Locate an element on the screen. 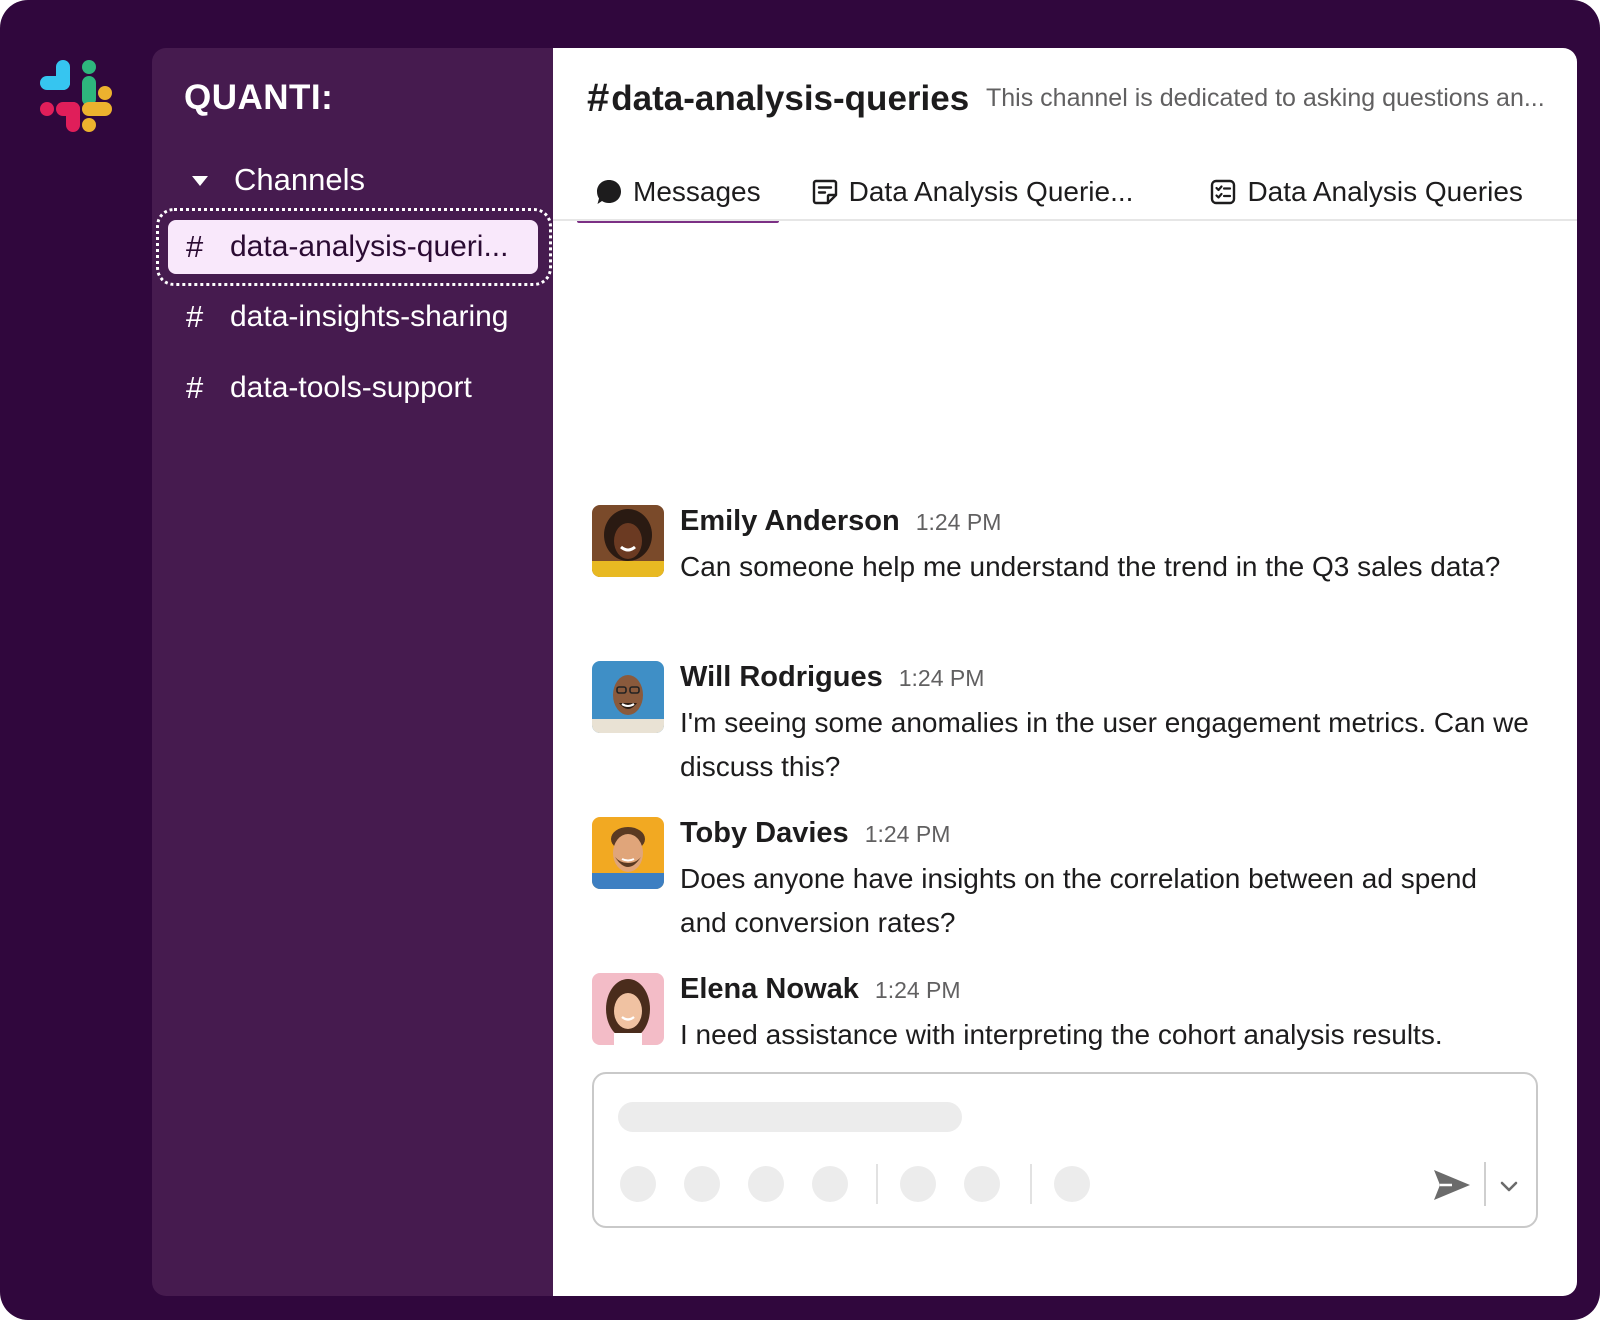  channels-section-toggle: Channels is located at coordinates (278, 180).